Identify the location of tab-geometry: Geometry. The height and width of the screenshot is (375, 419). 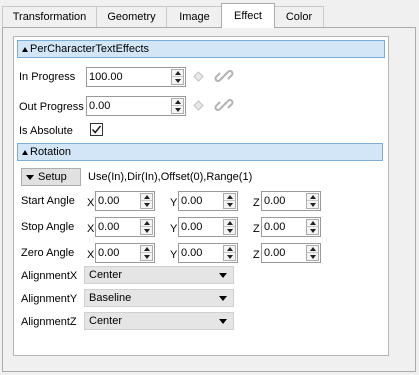
(131, 16).